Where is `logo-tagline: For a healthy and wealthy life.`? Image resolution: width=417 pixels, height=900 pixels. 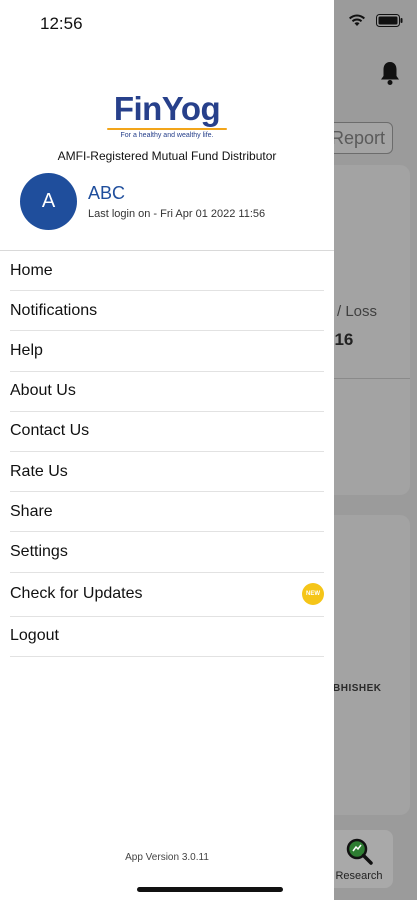
logo-tagline: For a healthy and wealthy life. is located at coordinates (167, 135).